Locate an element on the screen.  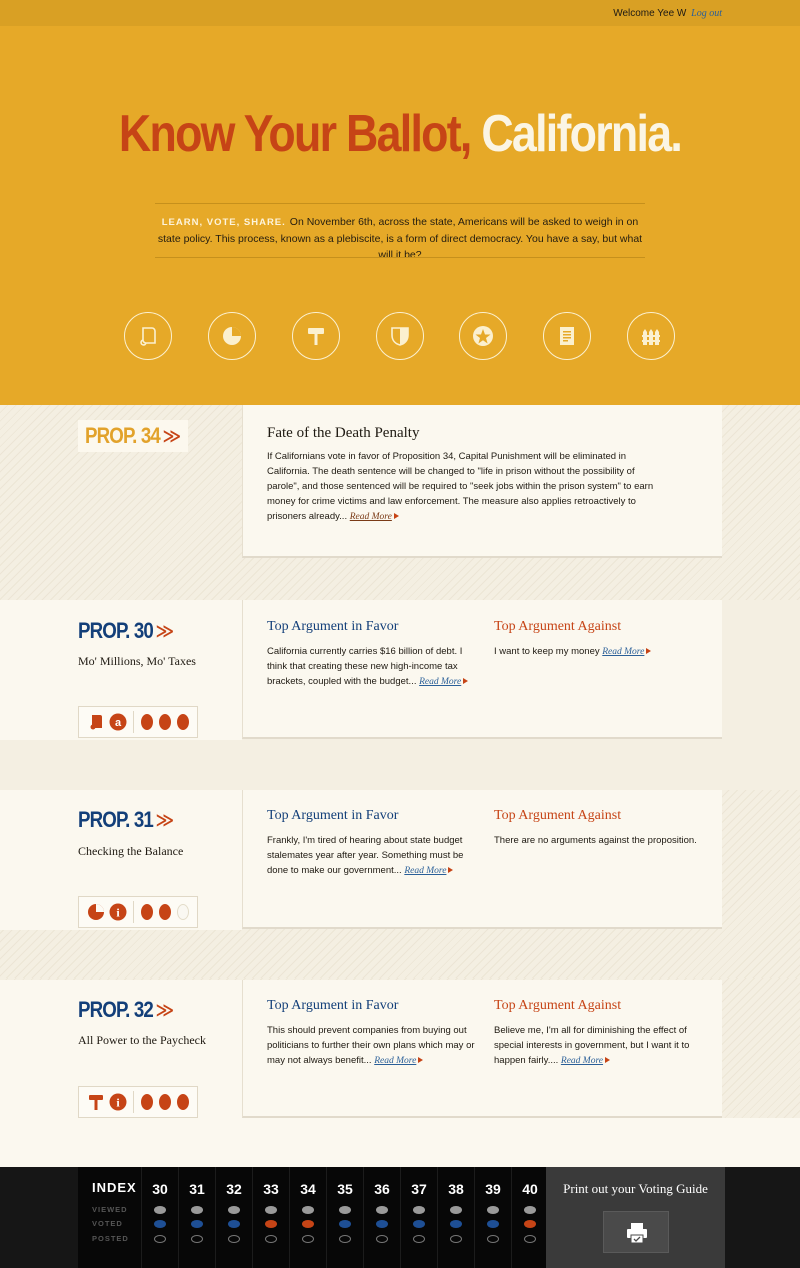
spacer is located at coordinates (400, 1142).